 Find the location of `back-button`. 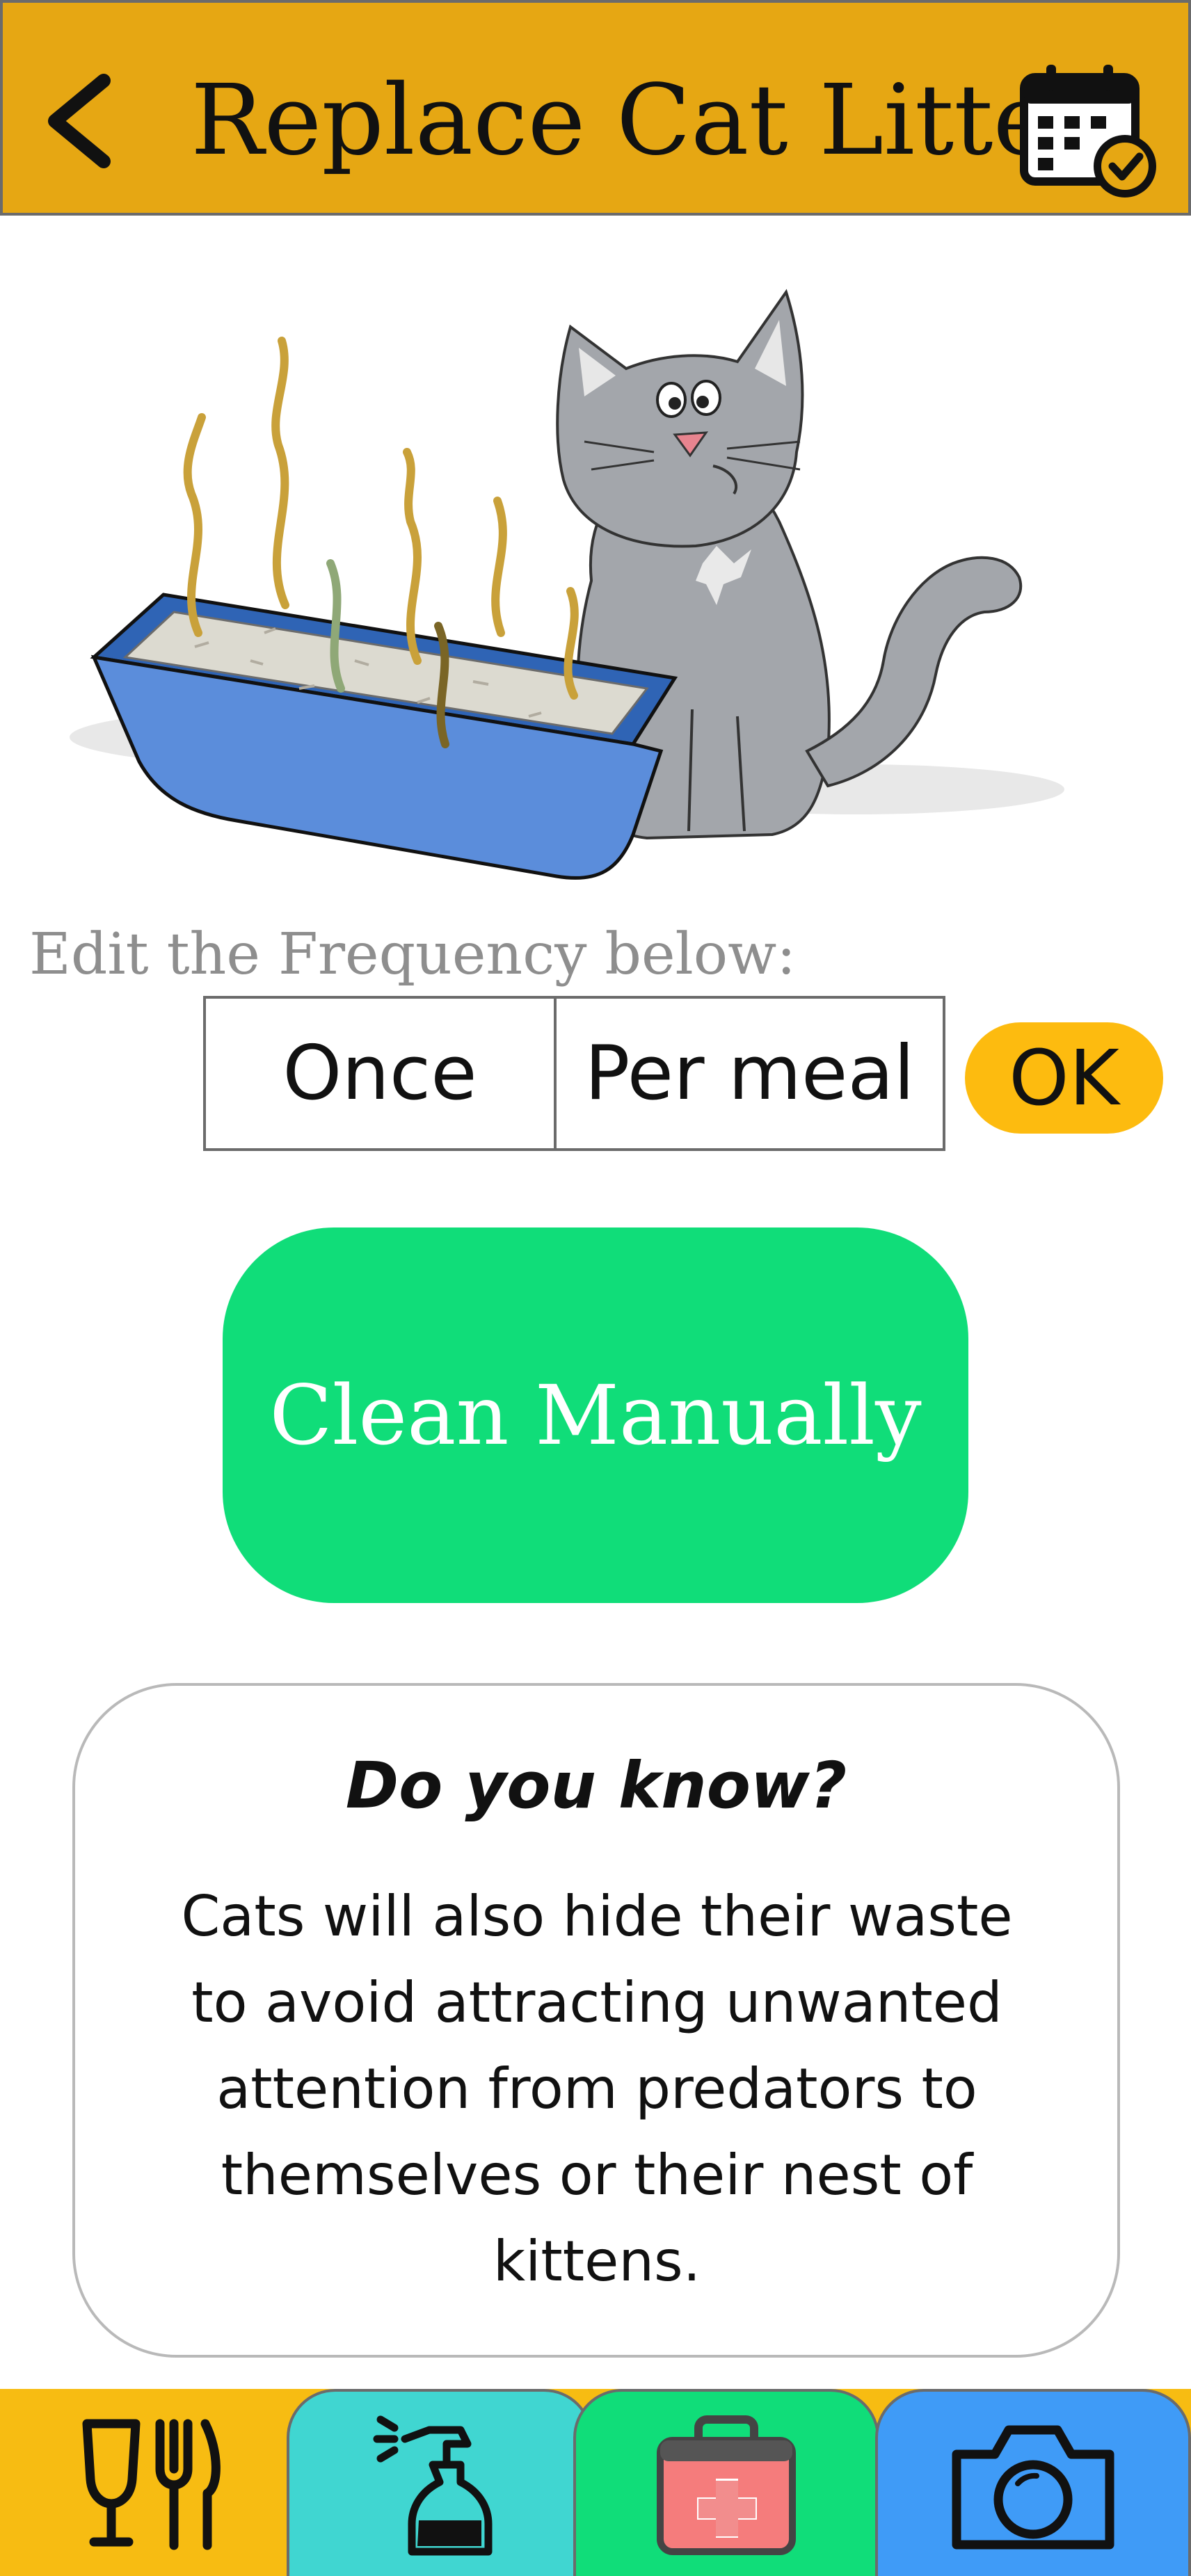

back-button is located at coordinates (83, 121).